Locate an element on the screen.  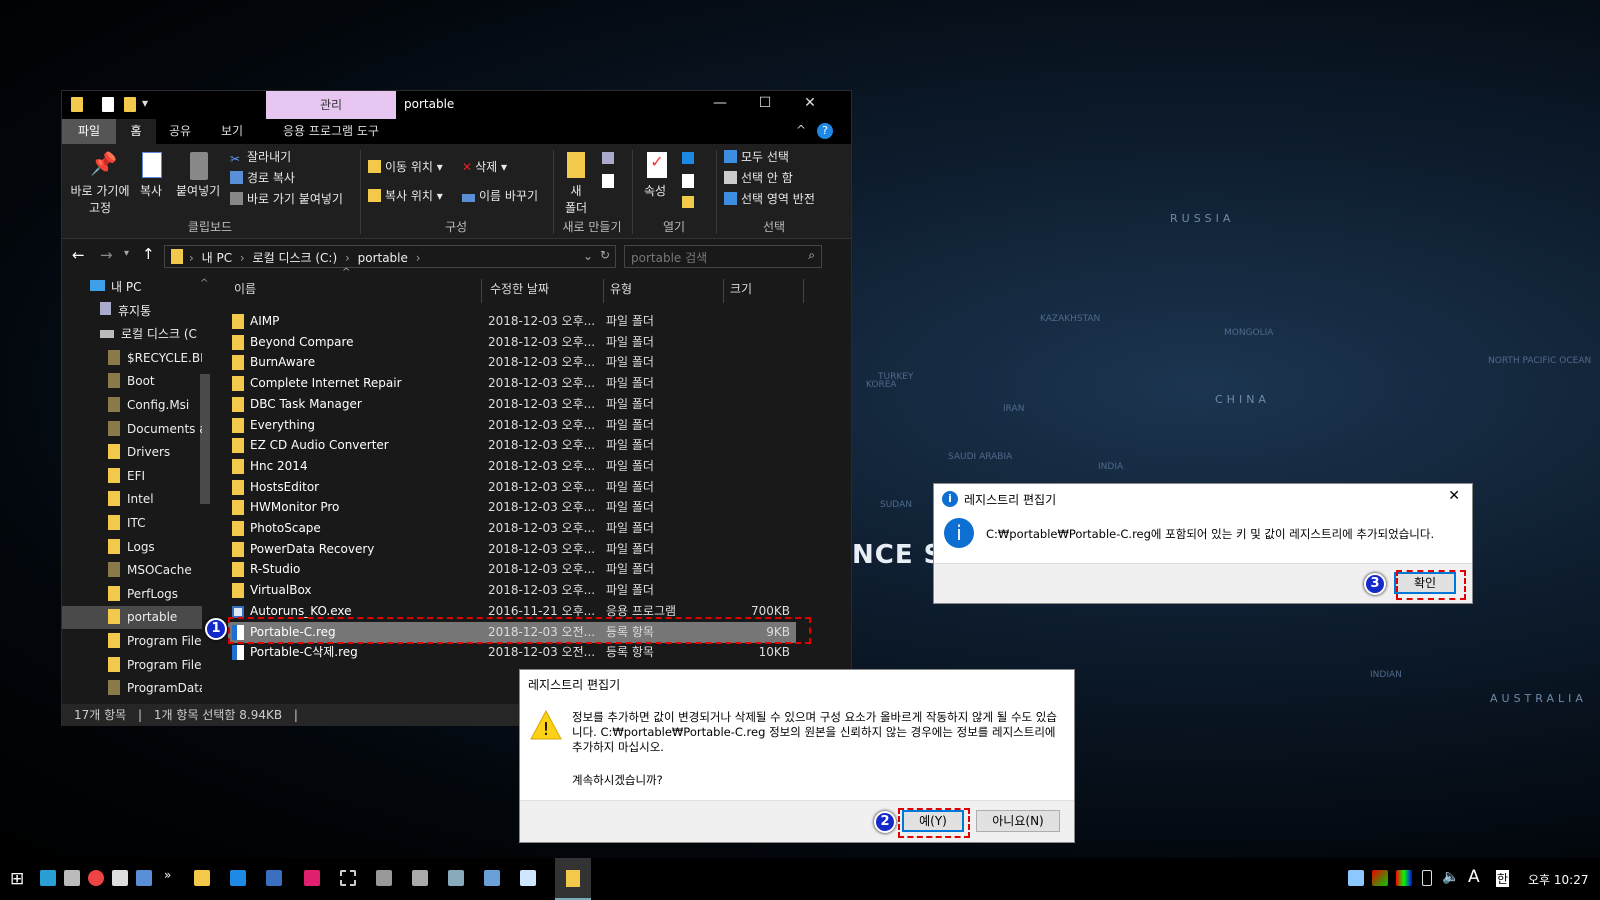
search-input: portable 검색 ⌕ is located at coordinates (723, 256).